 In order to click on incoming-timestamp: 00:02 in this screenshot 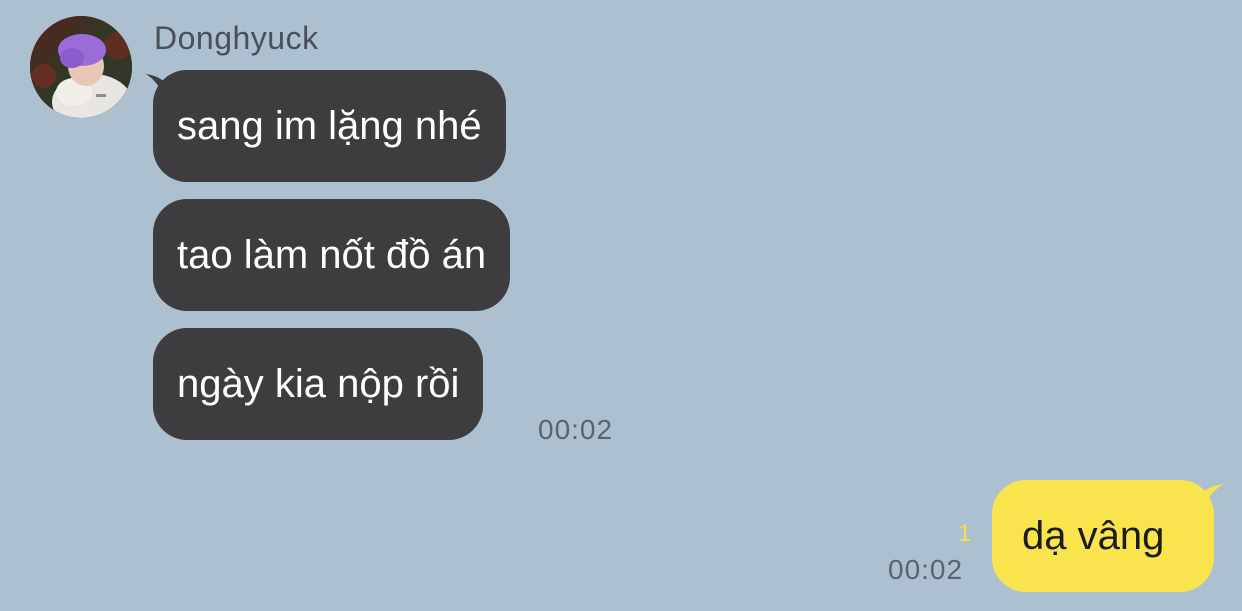, I will do `click(576, 429)`.